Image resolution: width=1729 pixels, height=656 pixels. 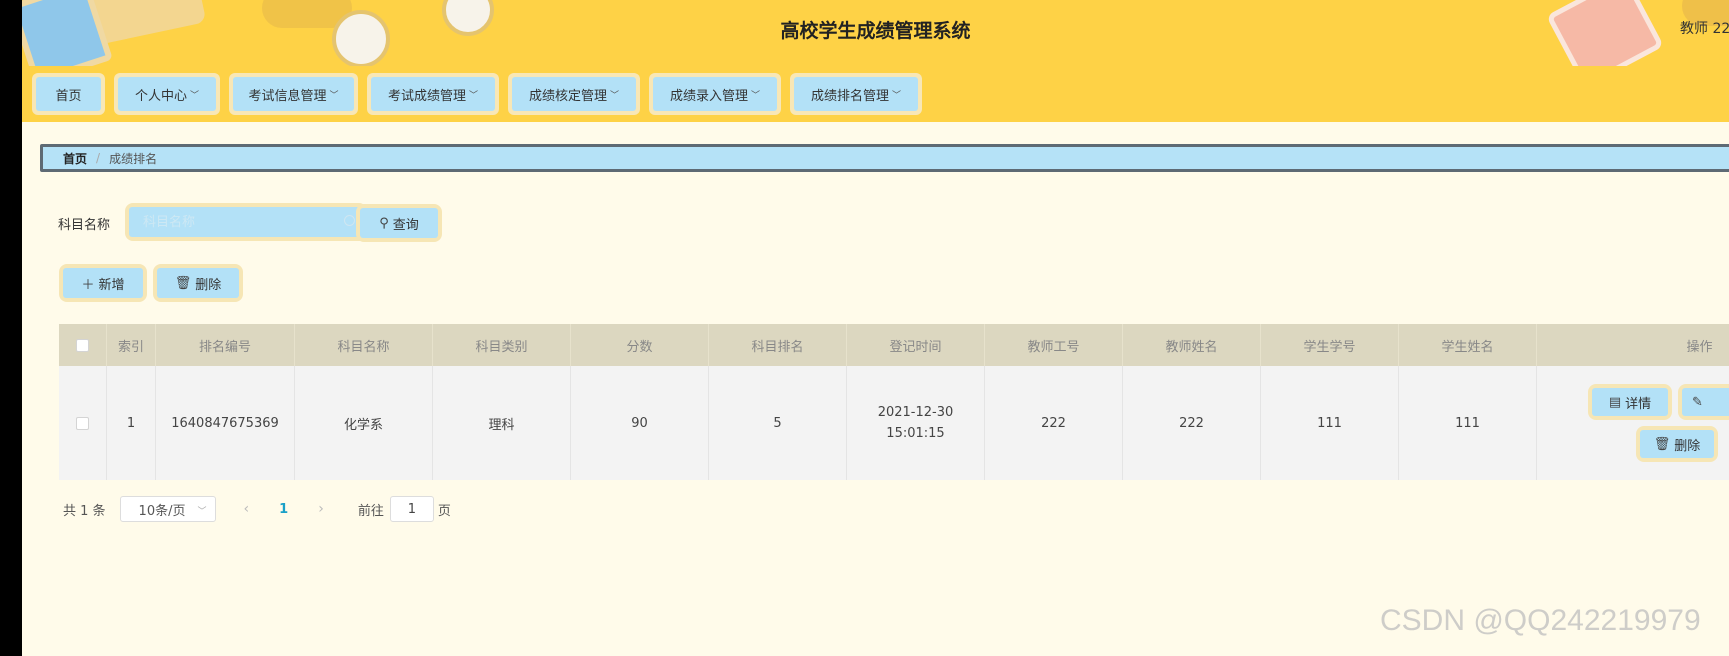 I want to click on col-teacher-name: 教师姓名, so click(x=1192, y=345).